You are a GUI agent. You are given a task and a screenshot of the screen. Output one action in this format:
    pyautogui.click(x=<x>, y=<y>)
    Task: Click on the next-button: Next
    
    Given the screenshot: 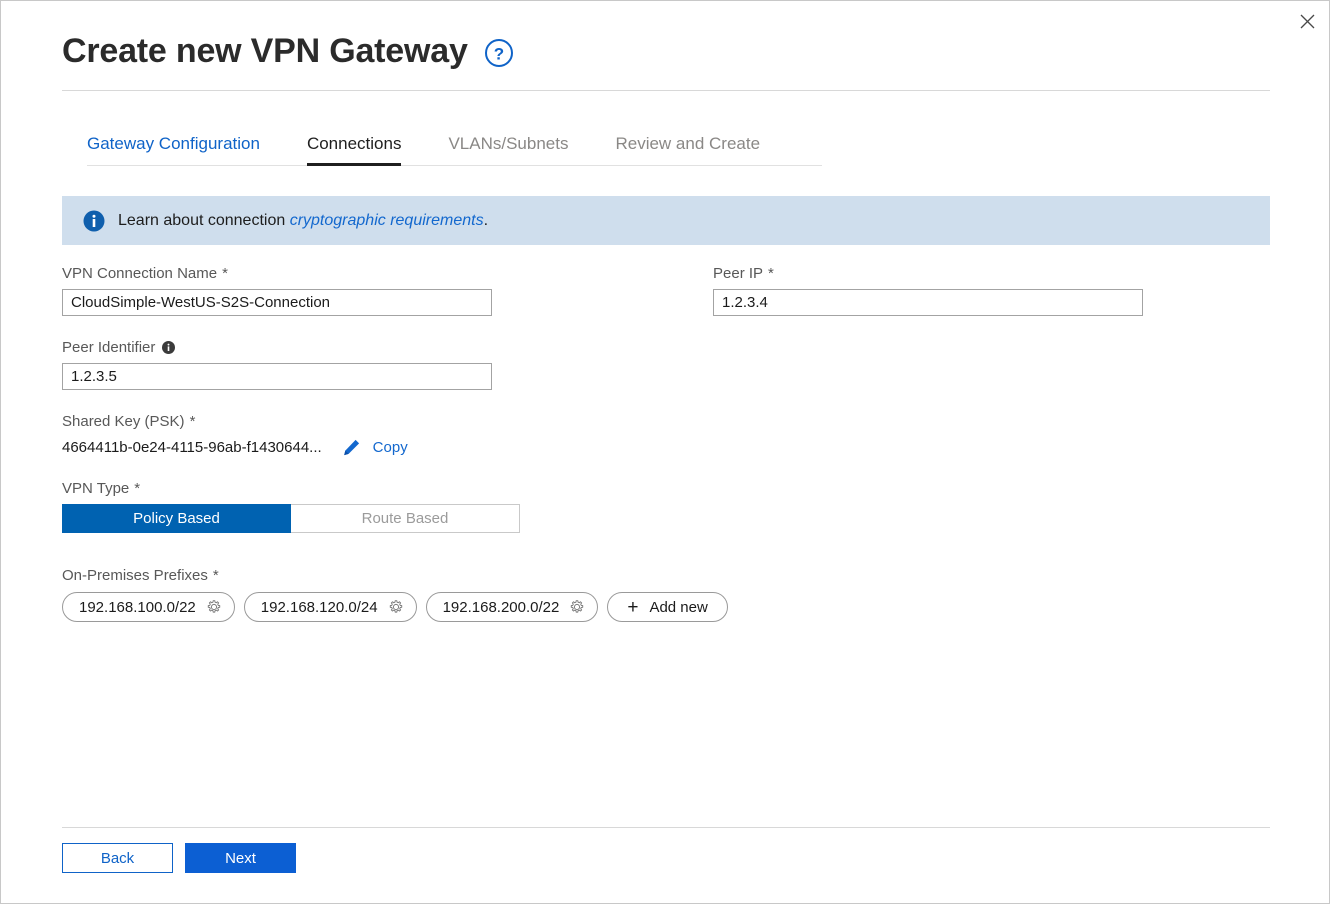 What is the action you would take?
    pyautogui.click(x=240, y=858)
    